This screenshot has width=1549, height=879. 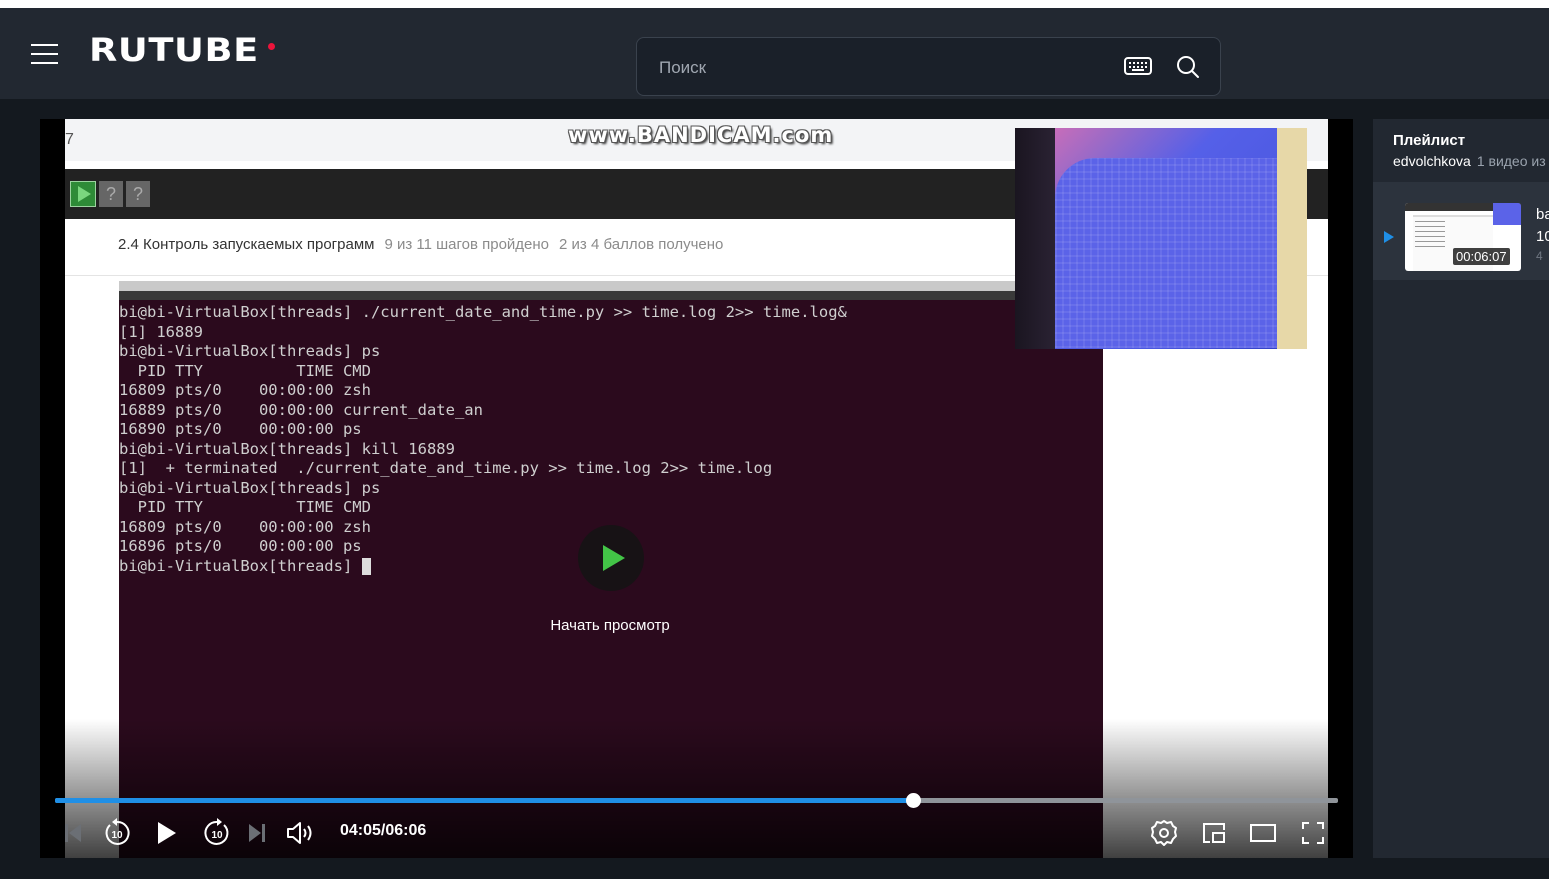 I want to click on now-playing-icon, so click(x=1389, y=237).